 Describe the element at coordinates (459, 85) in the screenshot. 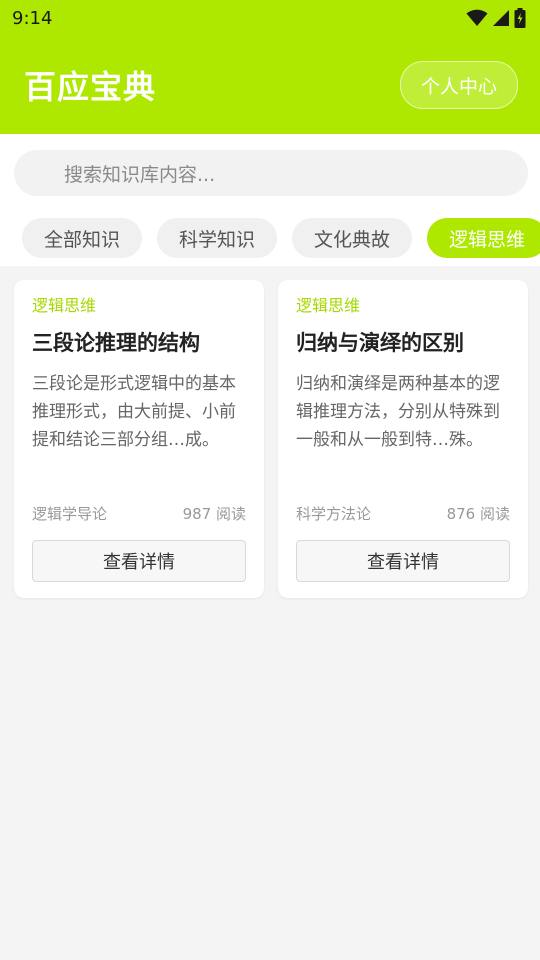

I see `profile-center-button: 个人中心` at that location.